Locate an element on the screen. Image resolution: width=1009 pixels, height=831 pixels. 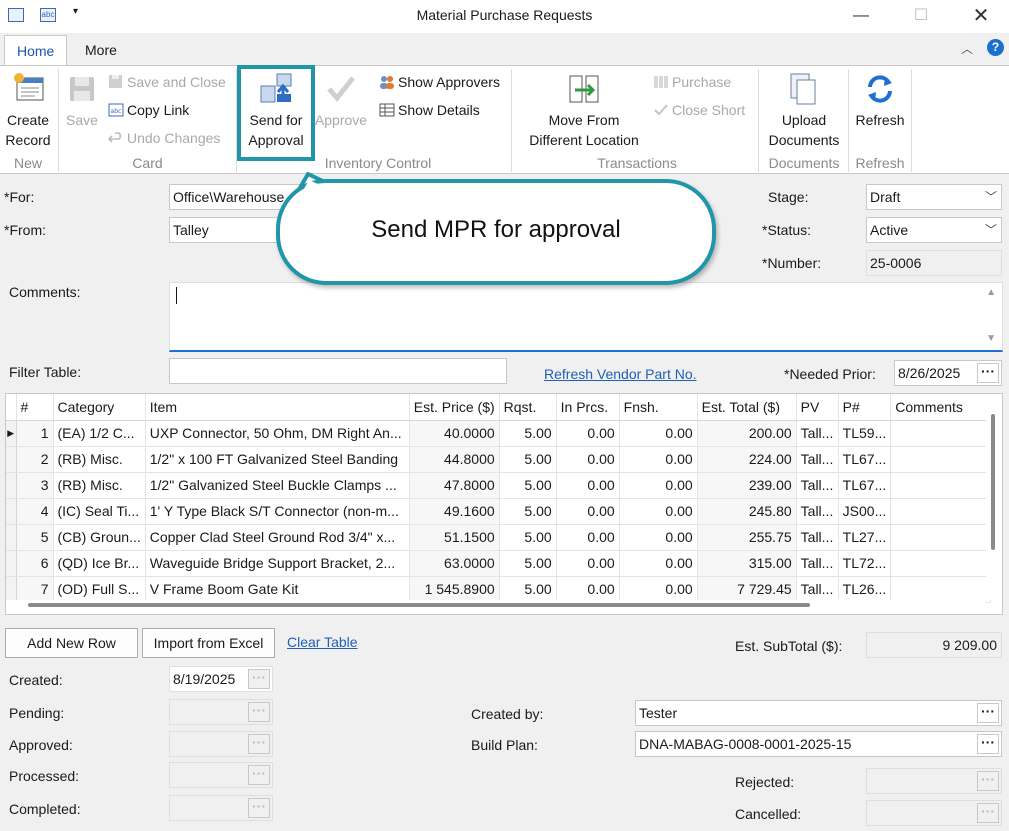
maximize-icon: ☐ is located at coordinates (921, 17).